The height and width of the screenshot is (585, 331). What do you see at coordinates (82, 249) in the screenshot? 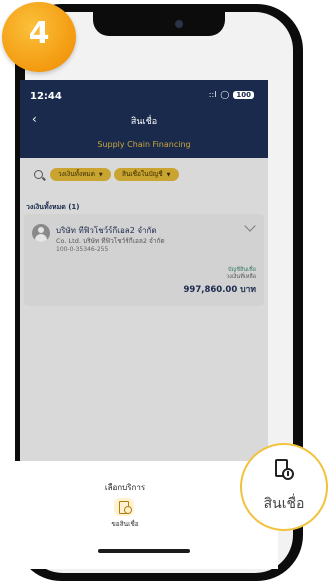
I see `account-number: 100-0-35346-255` at bounding box center [82, 249].